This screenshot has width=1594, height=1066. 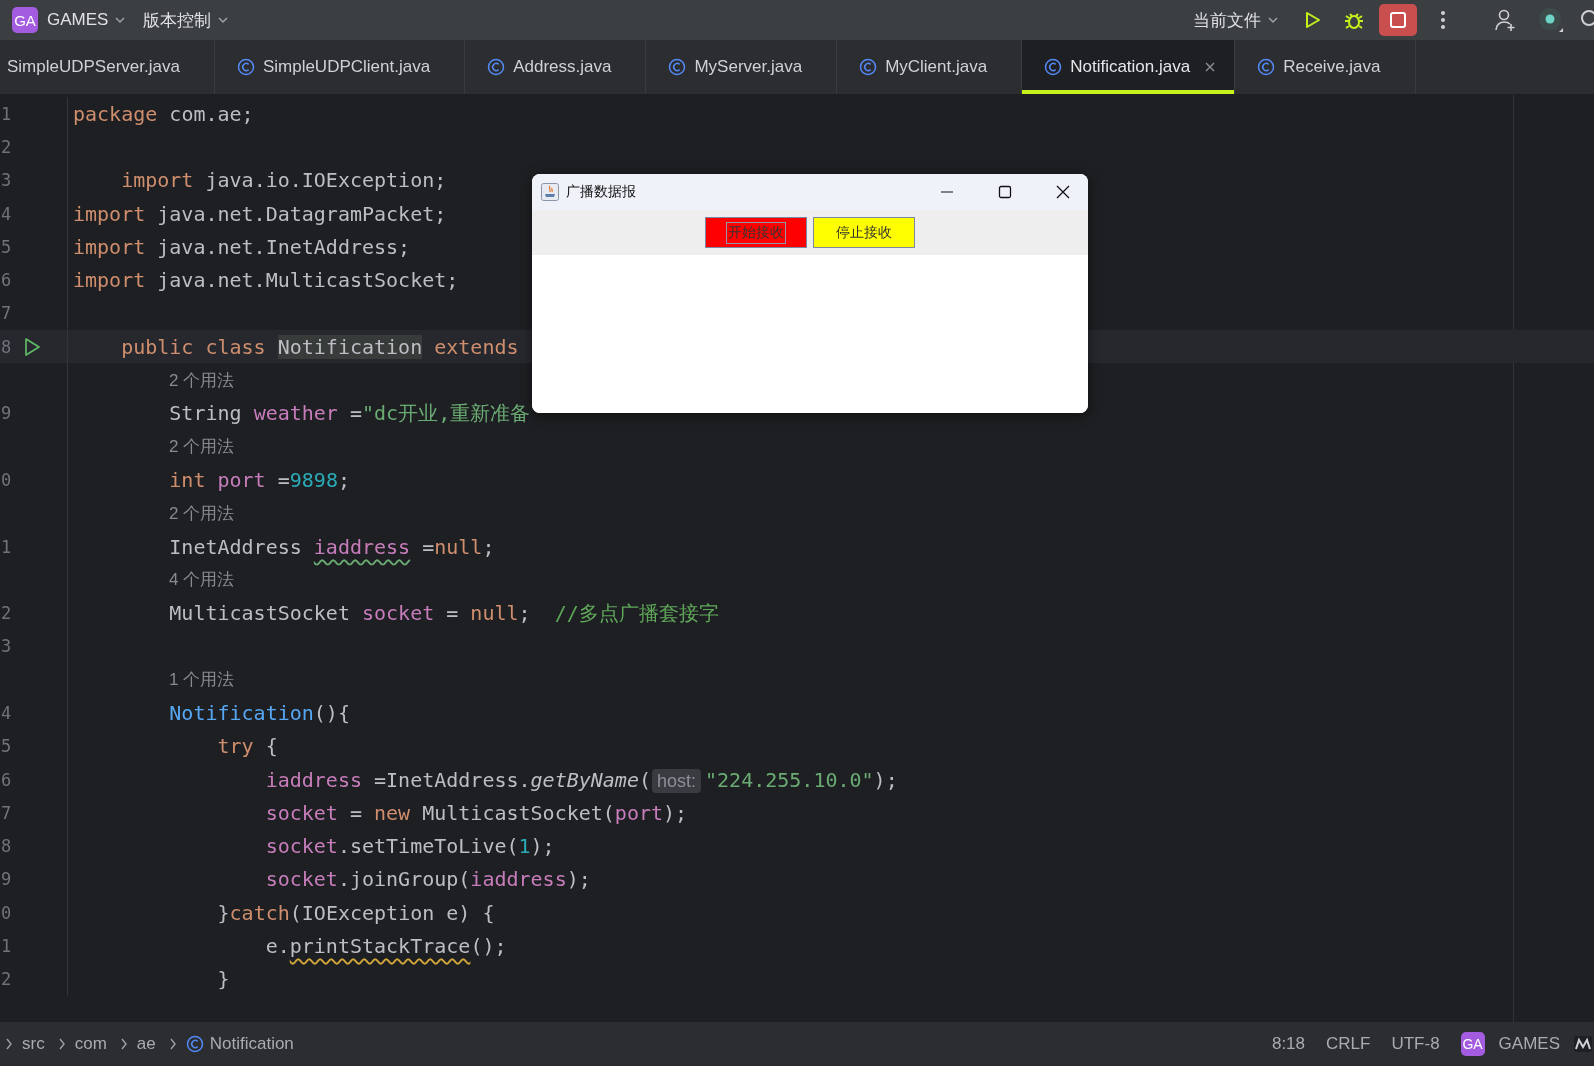 What do you see at coordinates (409, 846) in the screenshot?
I see `code-line: socket.setTimeToLive(1);` at bounding box center [409, 846].